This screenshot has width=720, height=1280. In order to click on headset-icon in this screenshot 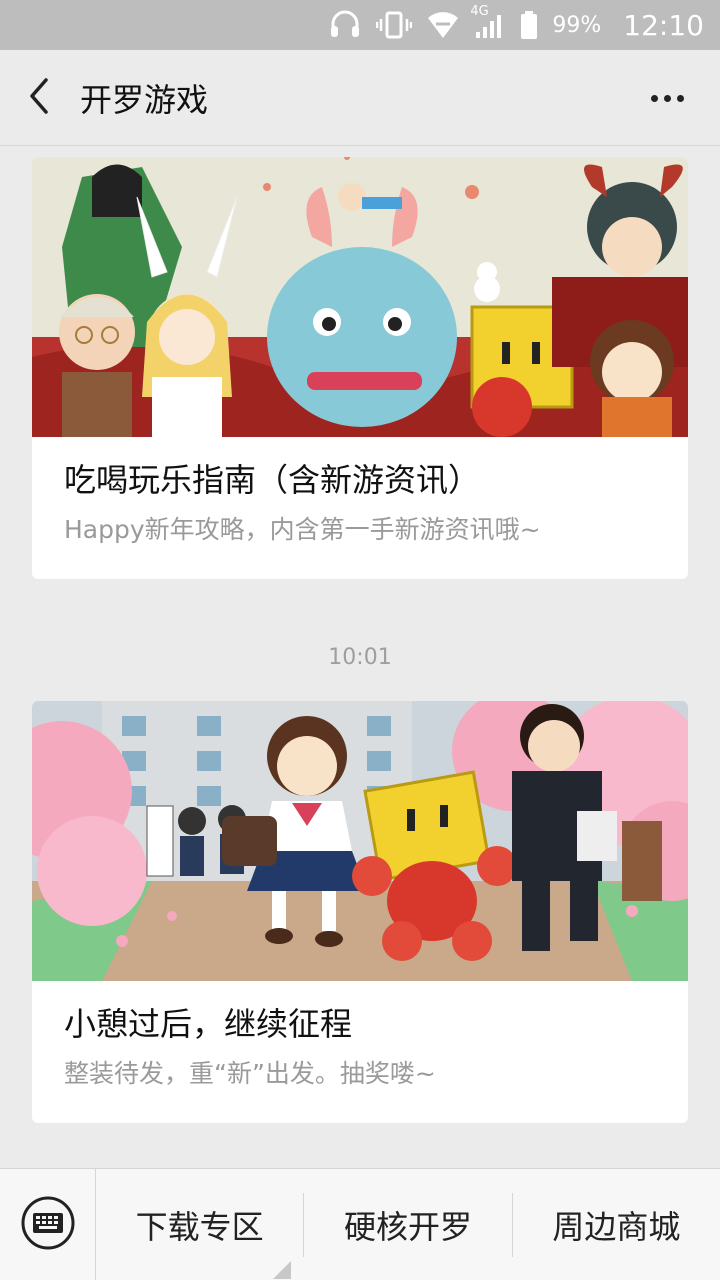, I will do `click(345, 25)`.